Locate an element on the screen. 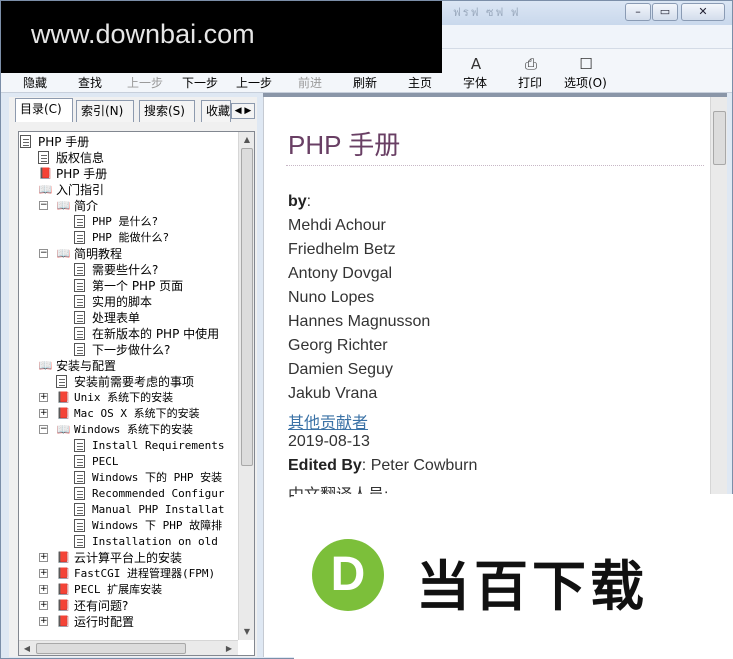  tree-hscroll-thumb is located at coordinates (111, 648).